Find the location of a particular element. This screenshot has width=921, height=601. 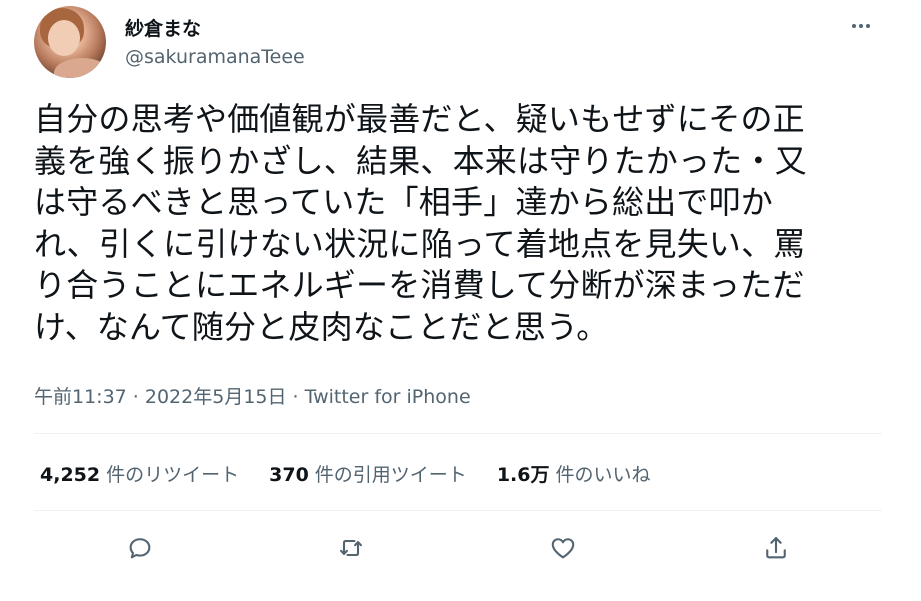

share-icon is located at coordinates (776, 548).